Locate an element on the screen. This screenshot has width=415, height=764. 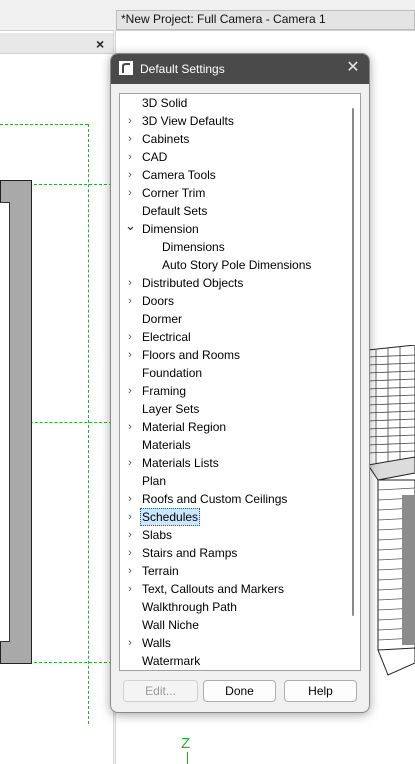
tree-item: Wall Niche is located at coordinates (235, 625).